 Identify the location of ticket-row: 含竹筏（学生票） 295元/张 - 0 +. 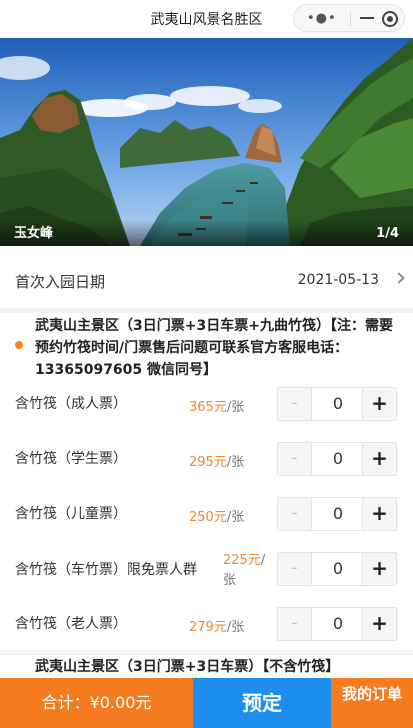
(206, 459).